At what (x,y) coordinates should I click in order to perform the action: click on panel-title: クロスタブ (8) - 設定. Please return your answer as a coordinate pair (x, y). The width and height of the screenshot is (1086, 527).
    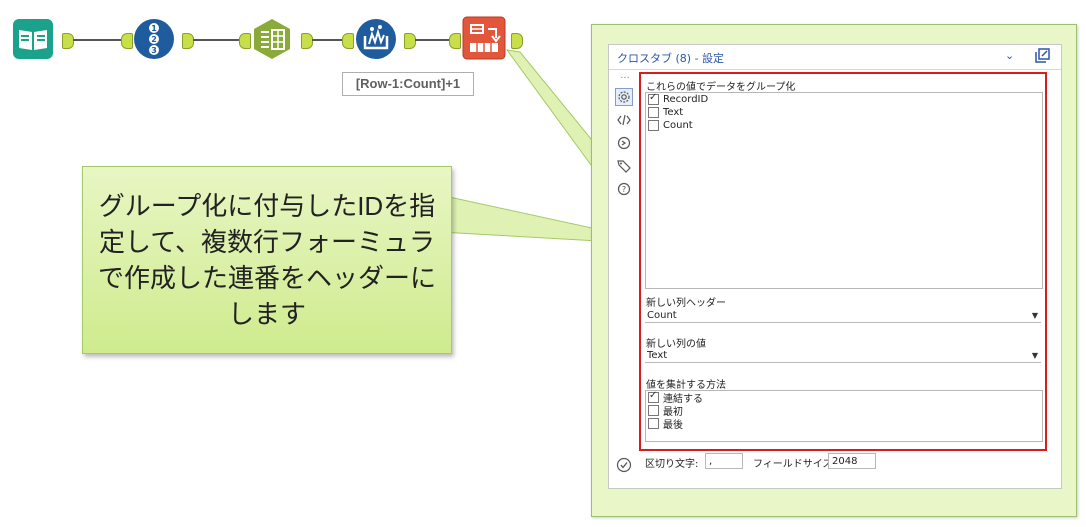
    Looking at the image, I should click on (671, 58).